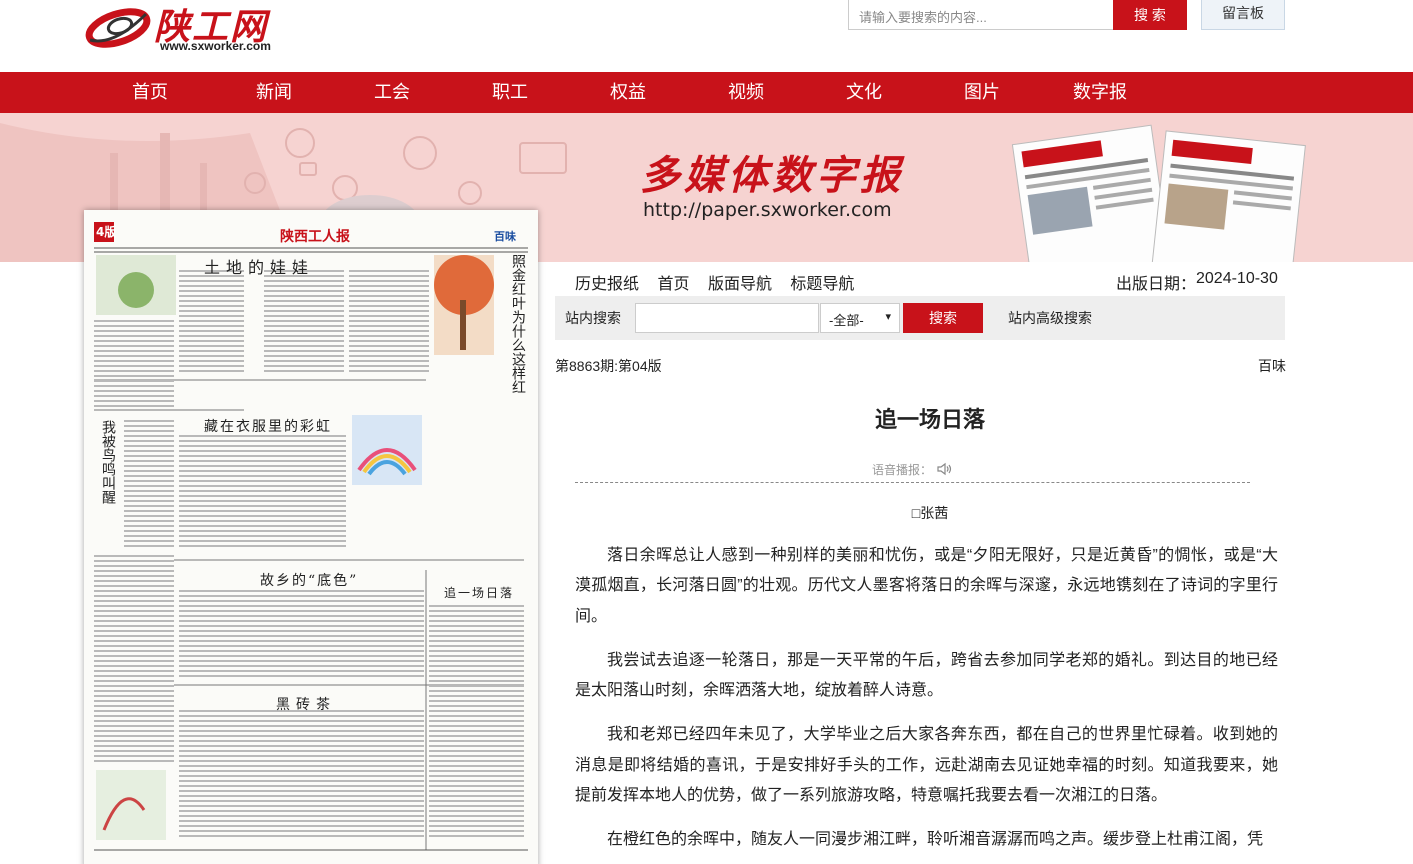 The height and width of the screenshot is (864, 1413). What do you see at coordinates (673, 284) in the screenshot?
I see `home-link: 首页` at bounding box center [673, 284].